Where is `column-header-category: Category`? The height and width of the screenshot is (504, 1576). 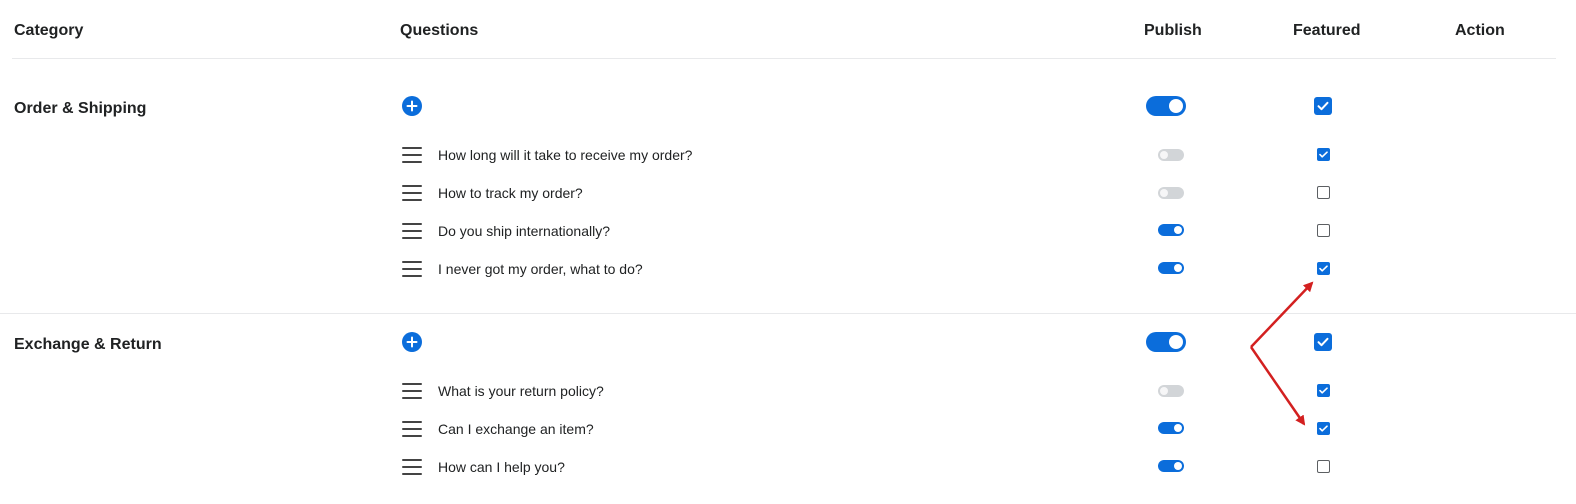 column-header-category: Category is located at coordinates (49, 30).